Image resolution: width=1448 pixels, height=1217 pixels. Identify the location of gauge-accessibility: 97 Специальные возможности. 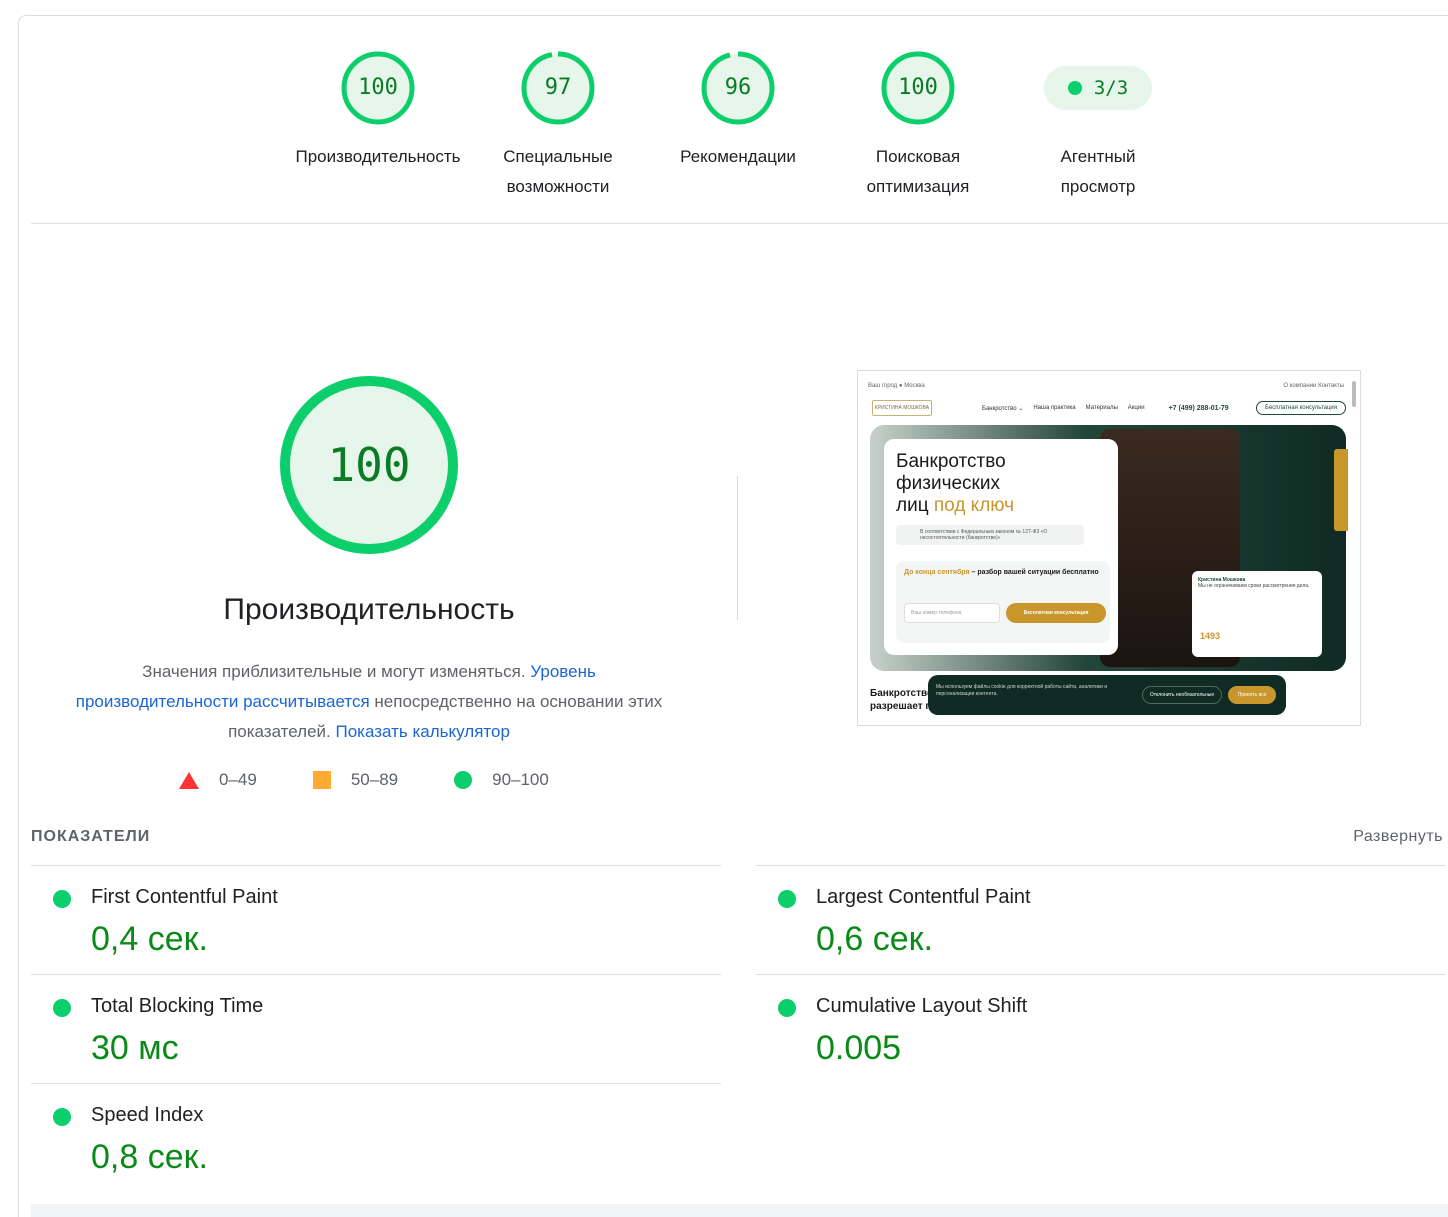
(558, 126).